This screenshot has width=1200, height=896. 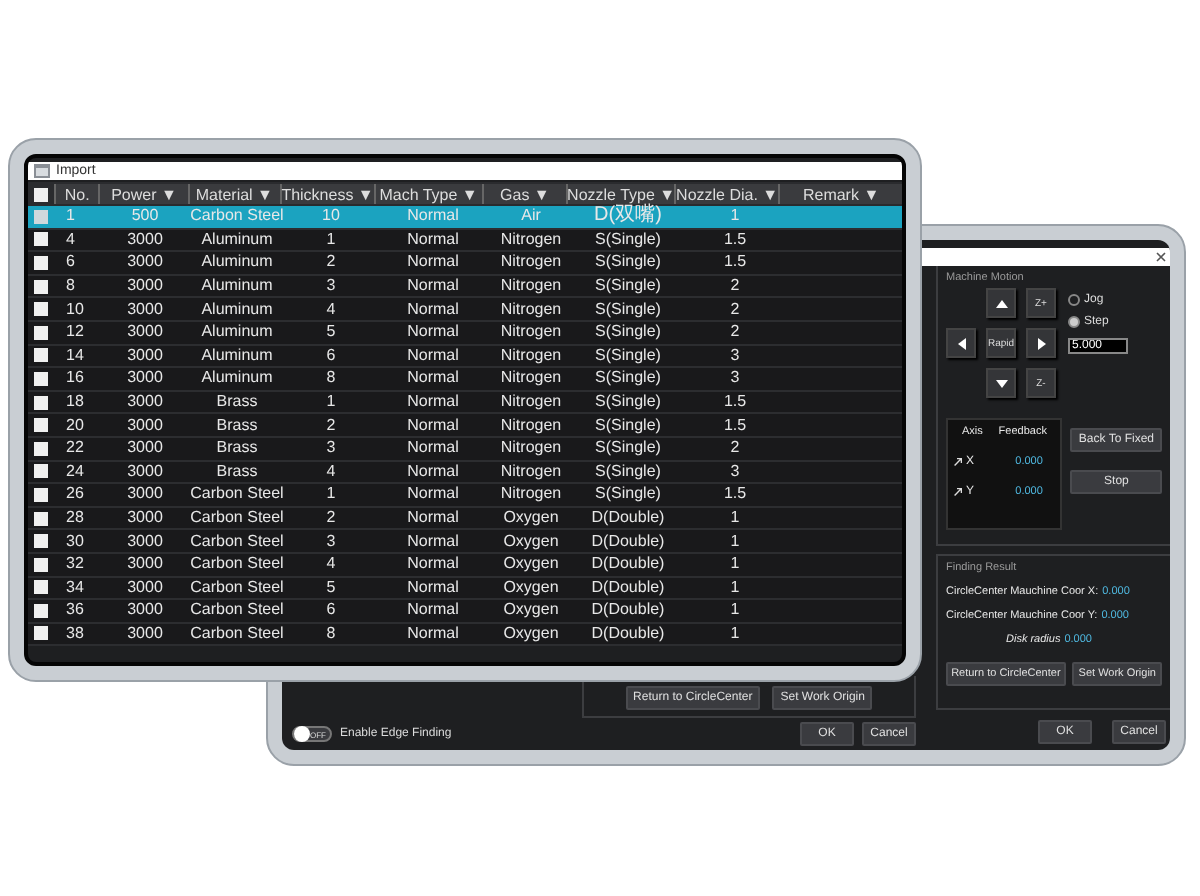 I want to click on table-row: 22 3000 Brass 3 Normal Nitrogen S(Single) 2, so click(x=465, y=449).